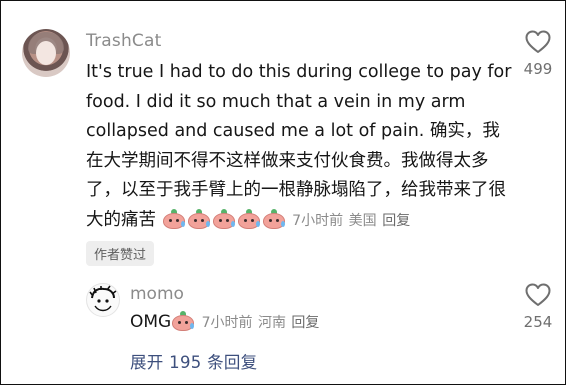  I want to click on comment-username: TrashCat, so click(123, 41).